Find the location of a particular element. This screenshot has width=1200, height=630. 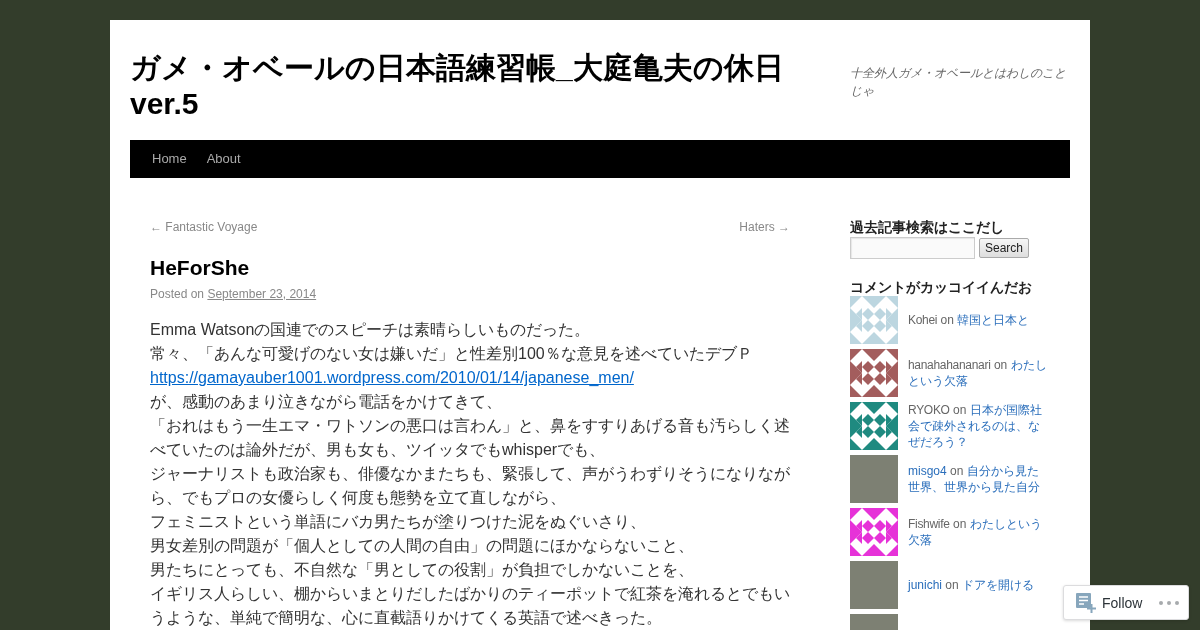

search-button: Search is located at coordinates (1004, 248).